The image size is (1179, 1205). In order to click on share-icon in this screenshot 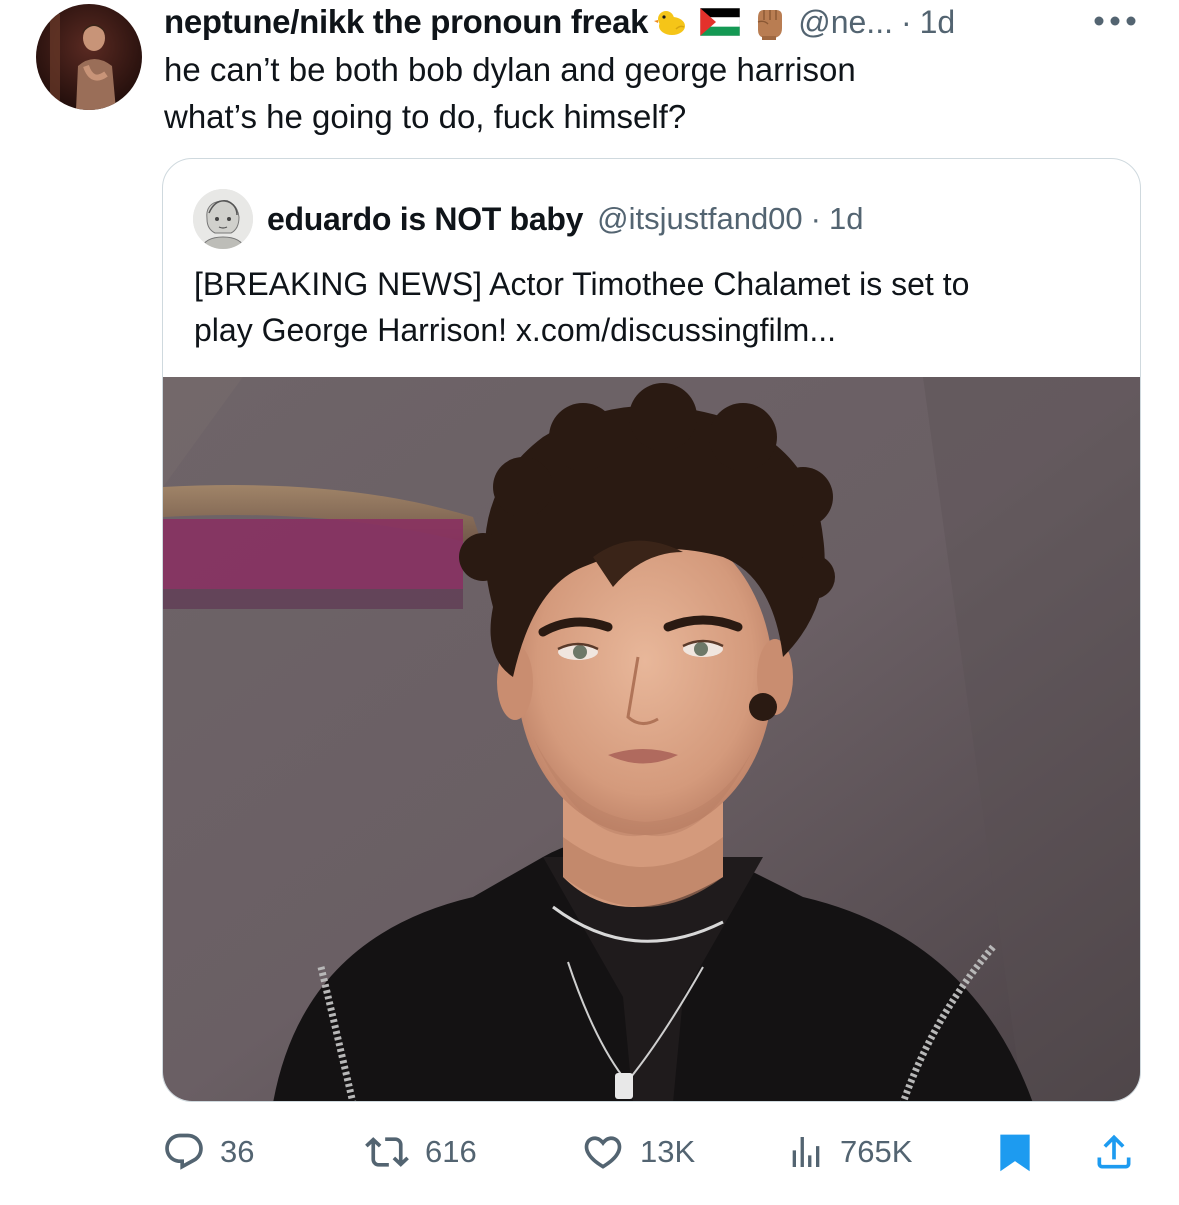, I will do `click(1114, 1151)`.